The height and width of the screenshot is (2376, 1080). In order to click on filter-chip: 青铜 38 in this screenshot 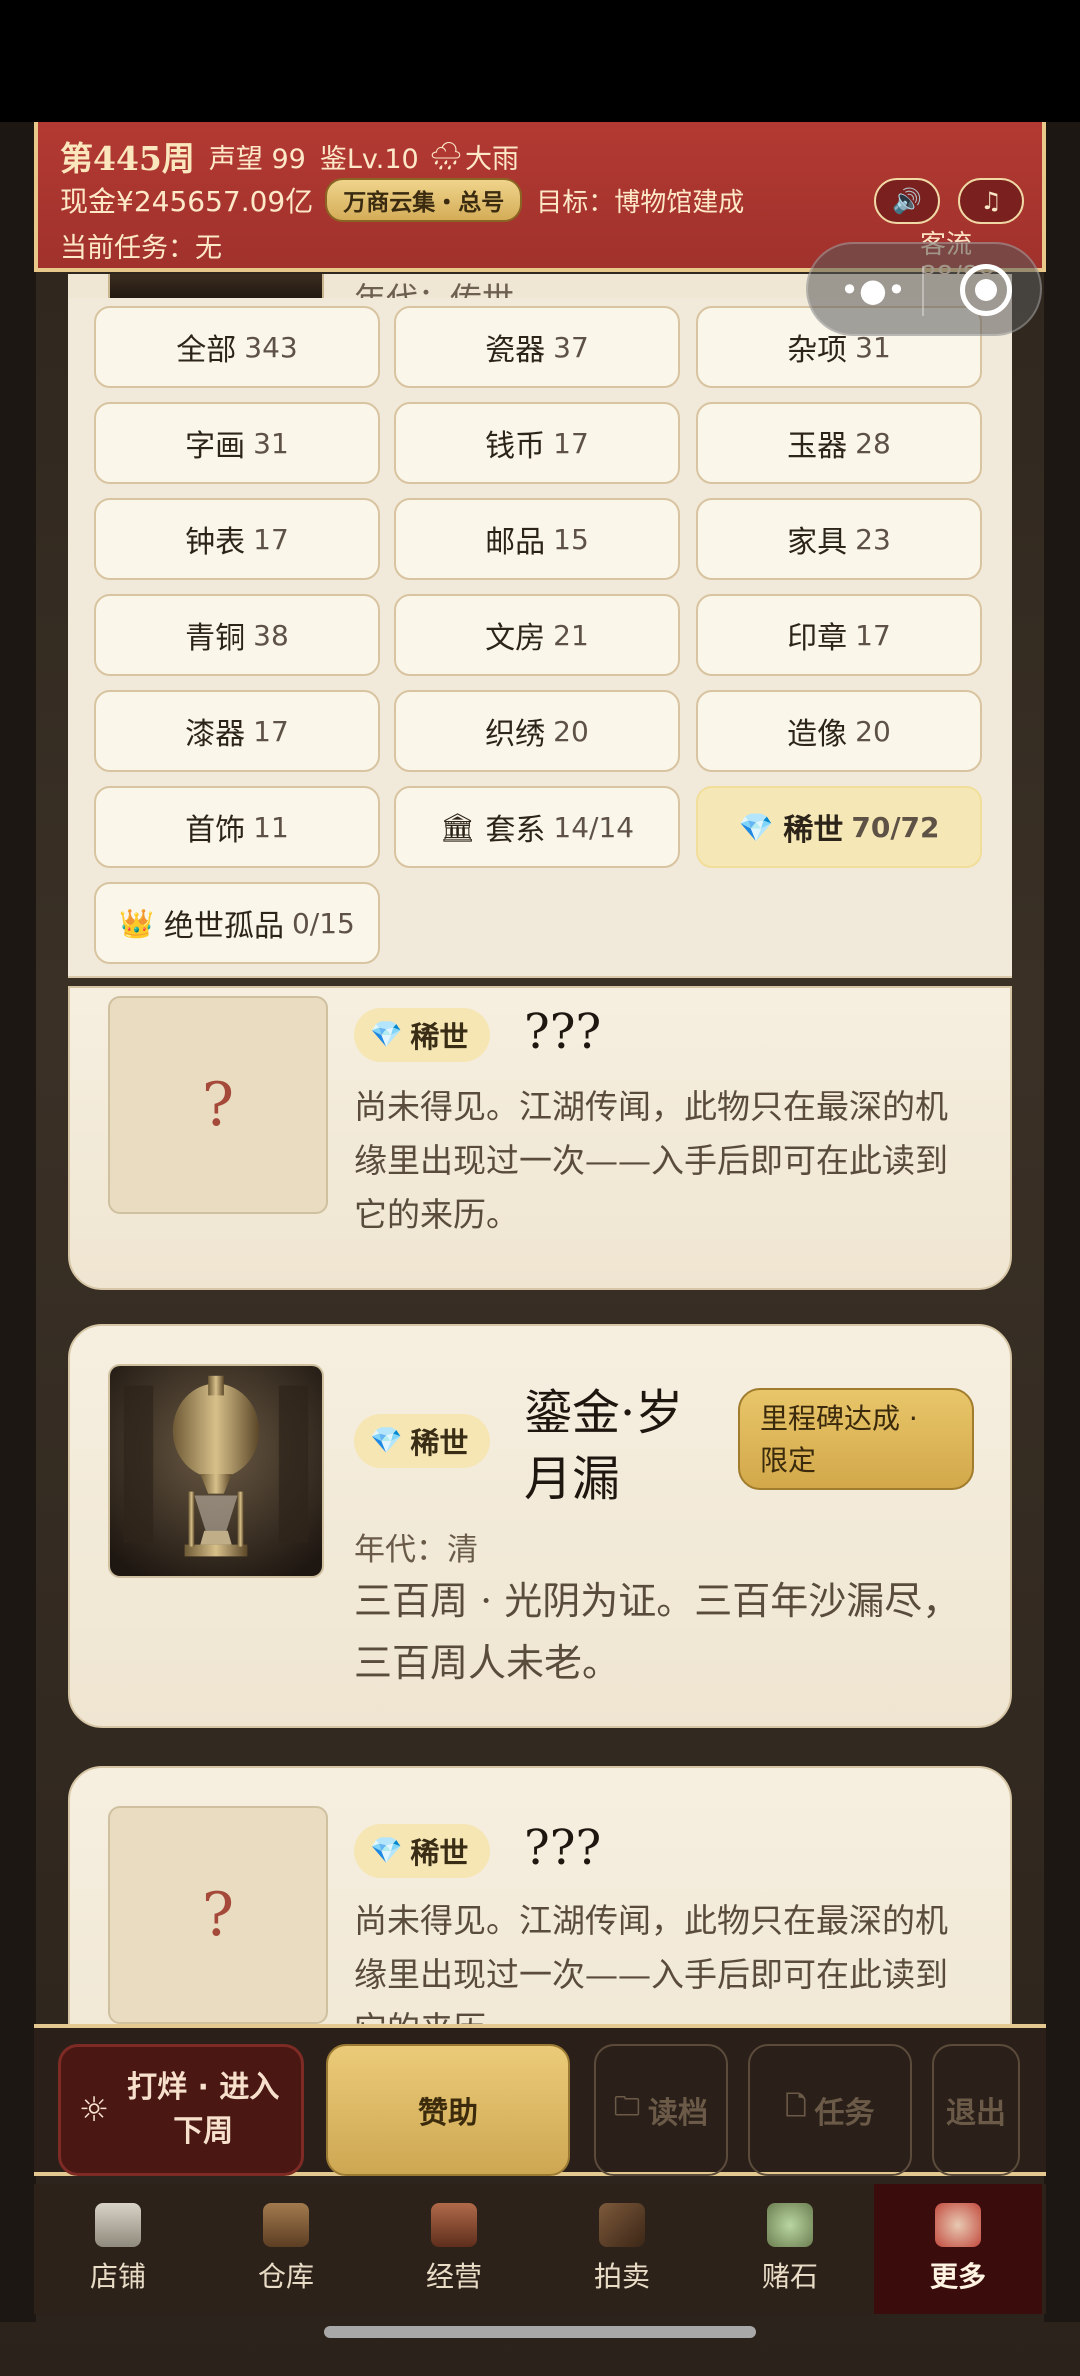, I will do `click(237, 635)`.